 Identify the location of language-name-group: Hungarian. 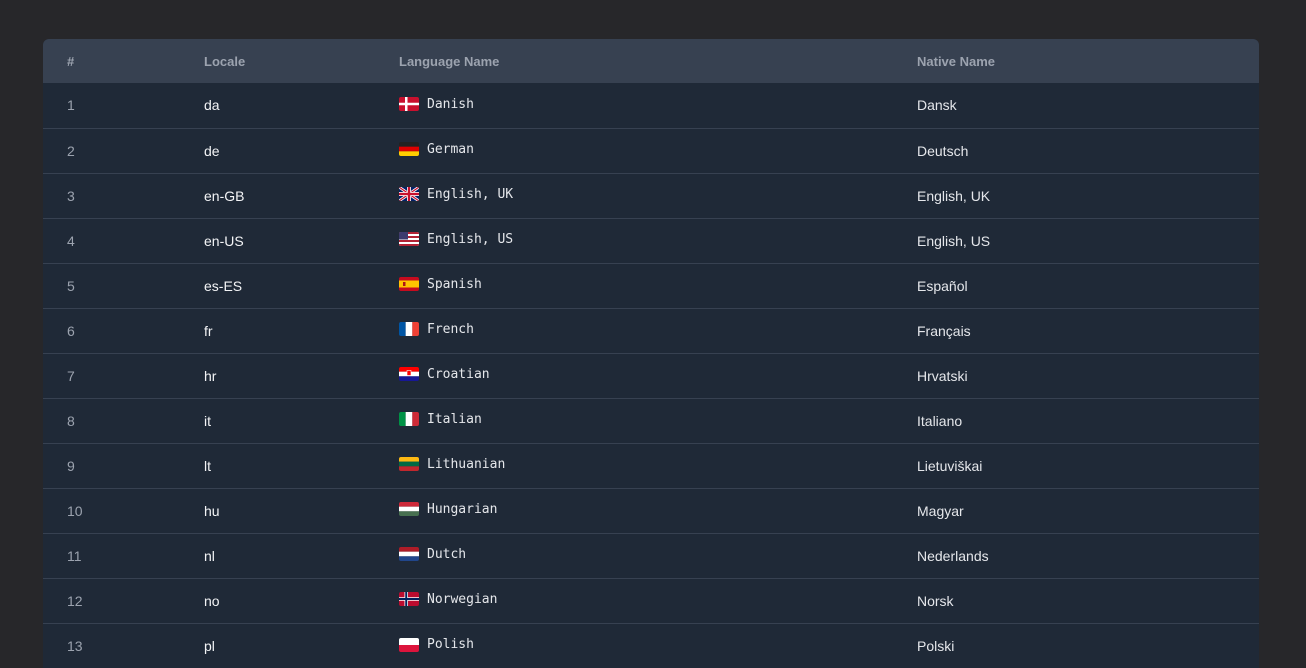
(448, 509).